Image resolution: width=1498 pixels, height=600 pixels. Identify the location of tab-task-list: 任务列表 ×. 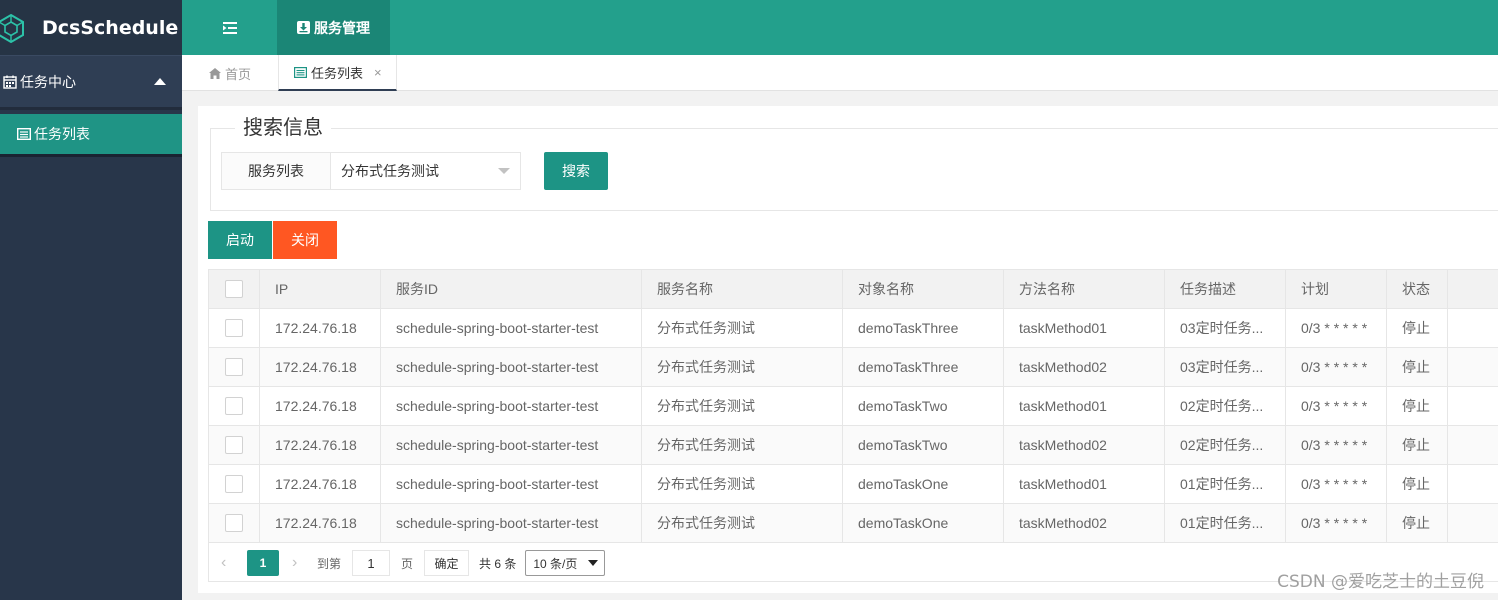
(337, 73).